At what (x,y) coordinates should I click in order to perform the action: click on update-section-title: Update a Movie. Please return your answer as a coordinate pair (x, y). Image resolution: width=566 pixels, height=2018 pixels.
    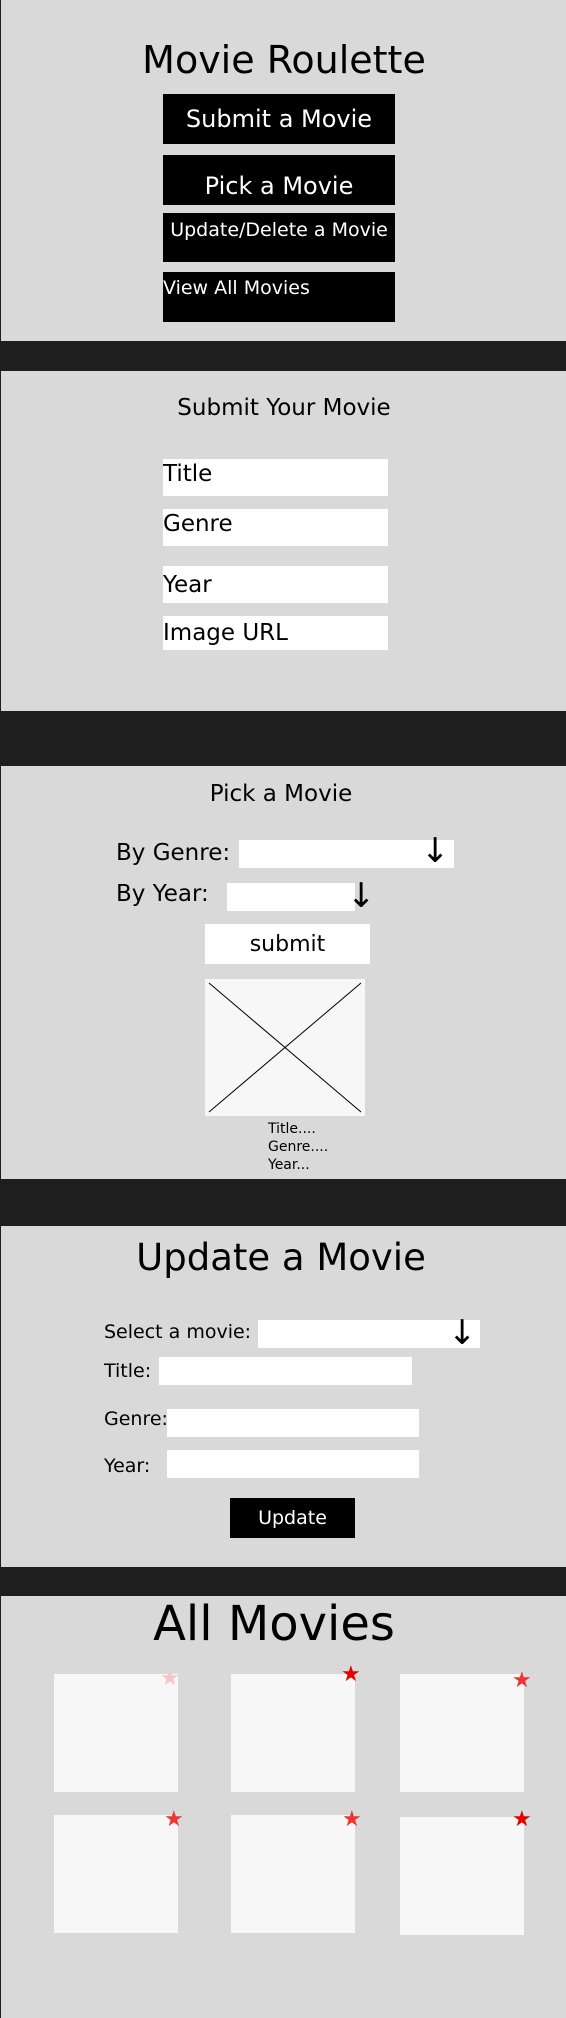
    Looking at the image, I should click on (281, 1257).